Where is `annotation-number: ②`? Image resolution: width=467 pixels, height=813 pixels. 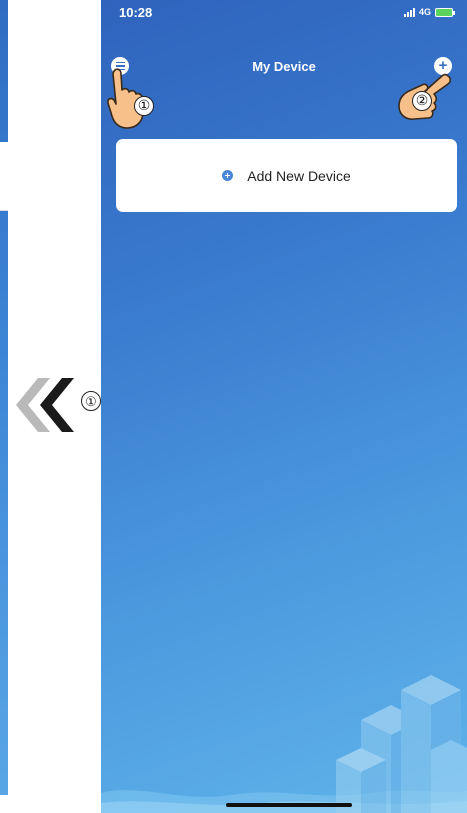 annotation-number: ② is located at coordinates (422, 101).